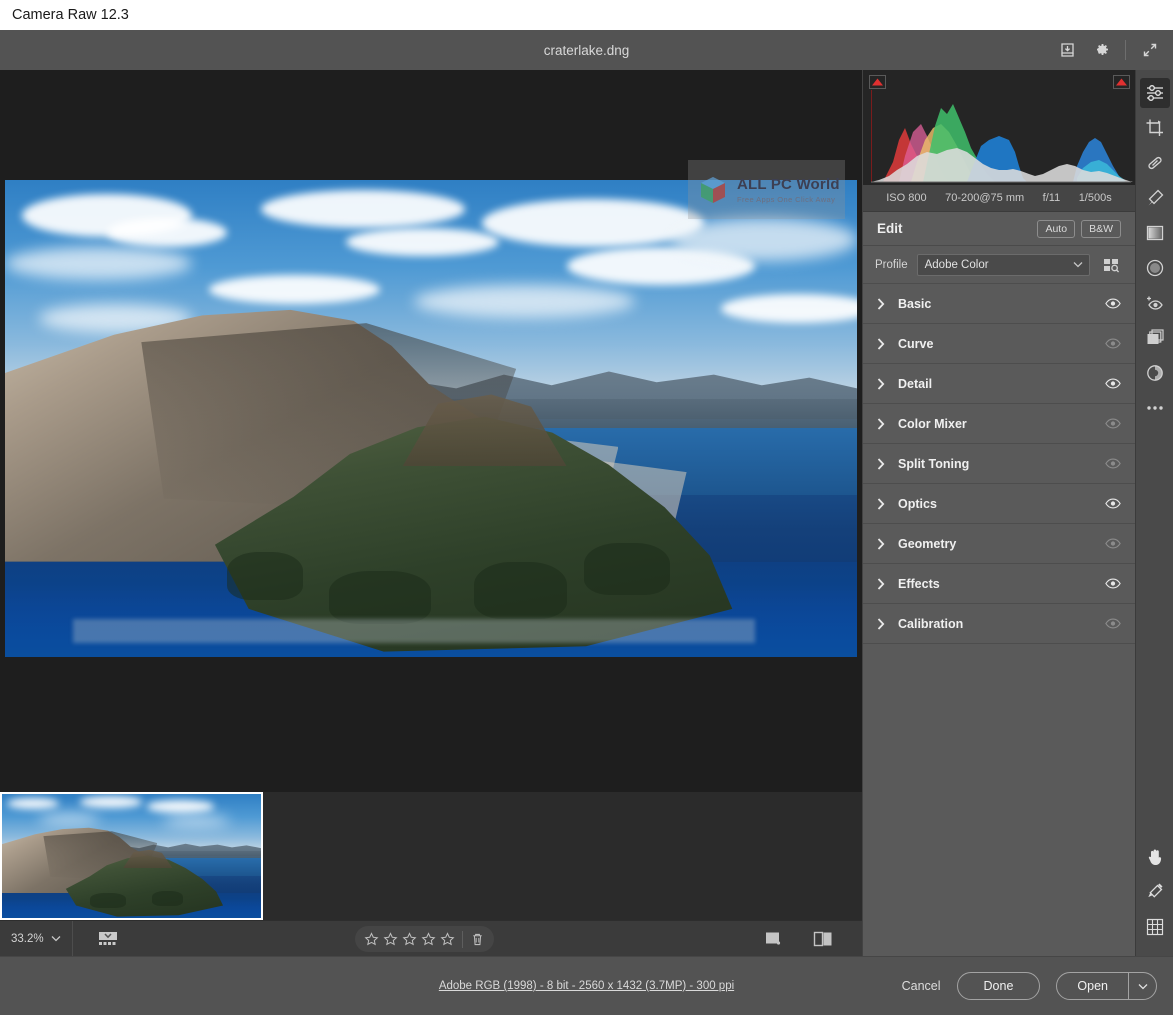 Image resolution: width=1173 pixels, height=1015 pixels. I want to click on delete-trash-icon, so click(477, 939).